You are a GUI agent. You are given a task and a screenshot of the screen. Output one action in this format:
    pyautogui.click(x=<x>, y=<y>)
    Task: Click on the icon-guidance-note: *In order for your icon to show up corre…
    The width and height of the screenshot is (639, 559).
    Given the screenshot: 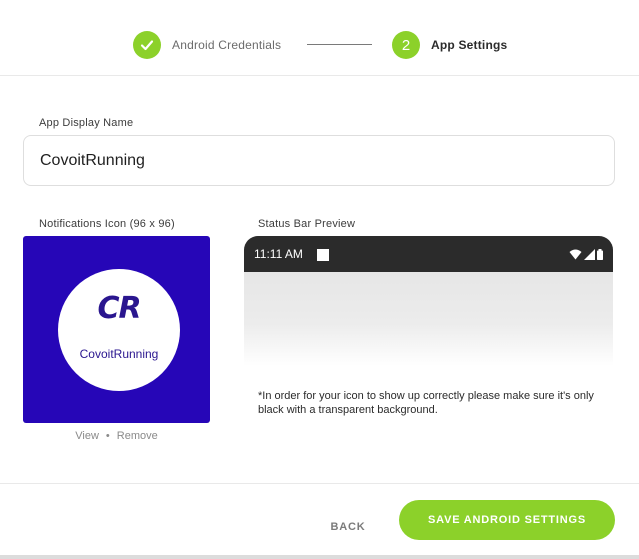 What is the action you would take?
    pyautogui.click(x=426, y=403)
    